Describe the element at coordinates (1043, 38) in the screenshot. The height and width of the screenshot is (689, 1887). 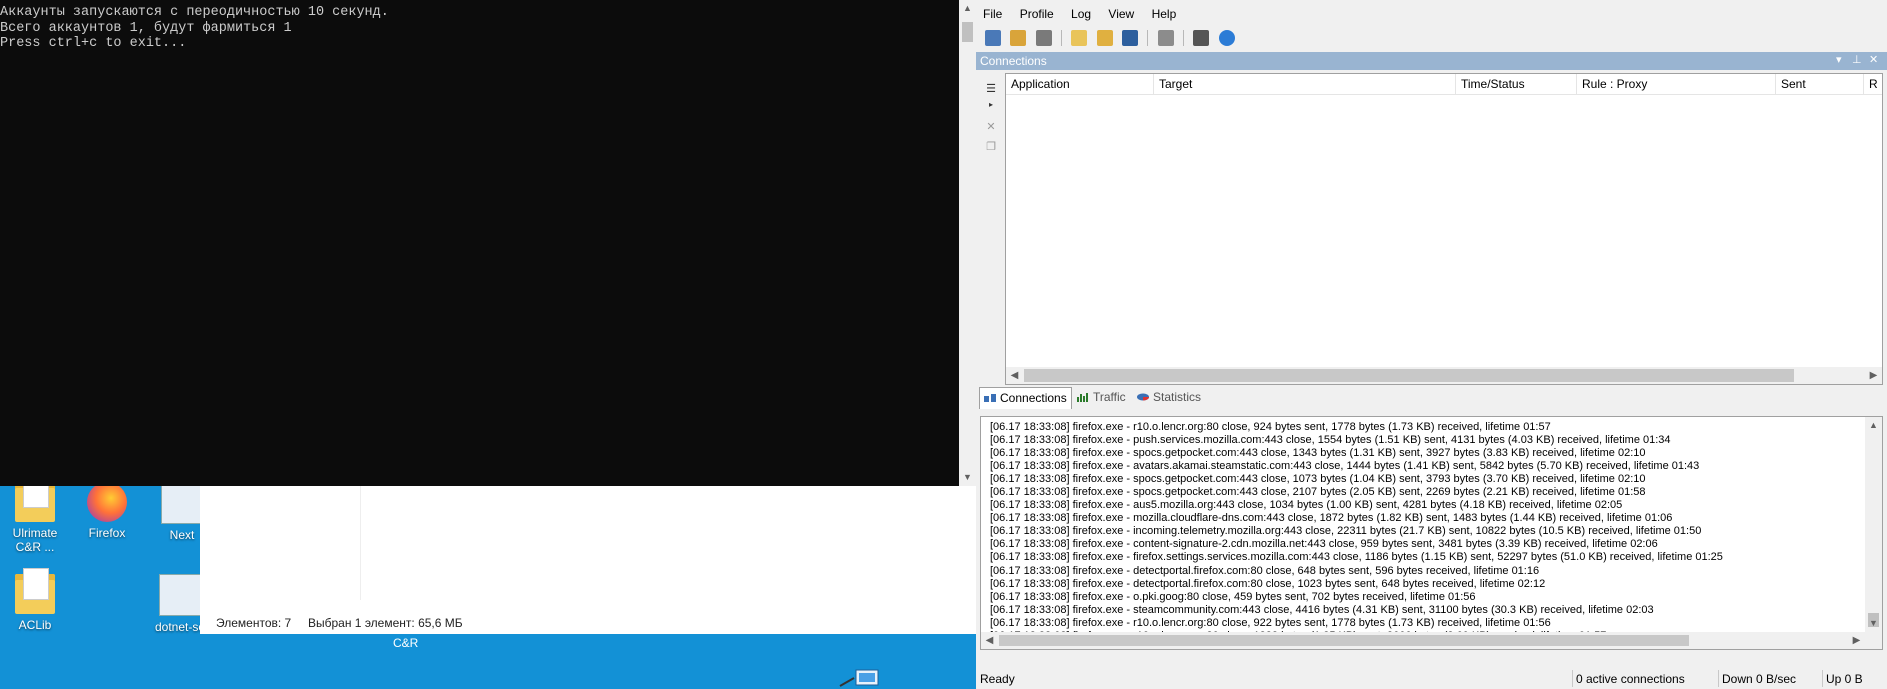
I see `name-resolution-icon` at that location.